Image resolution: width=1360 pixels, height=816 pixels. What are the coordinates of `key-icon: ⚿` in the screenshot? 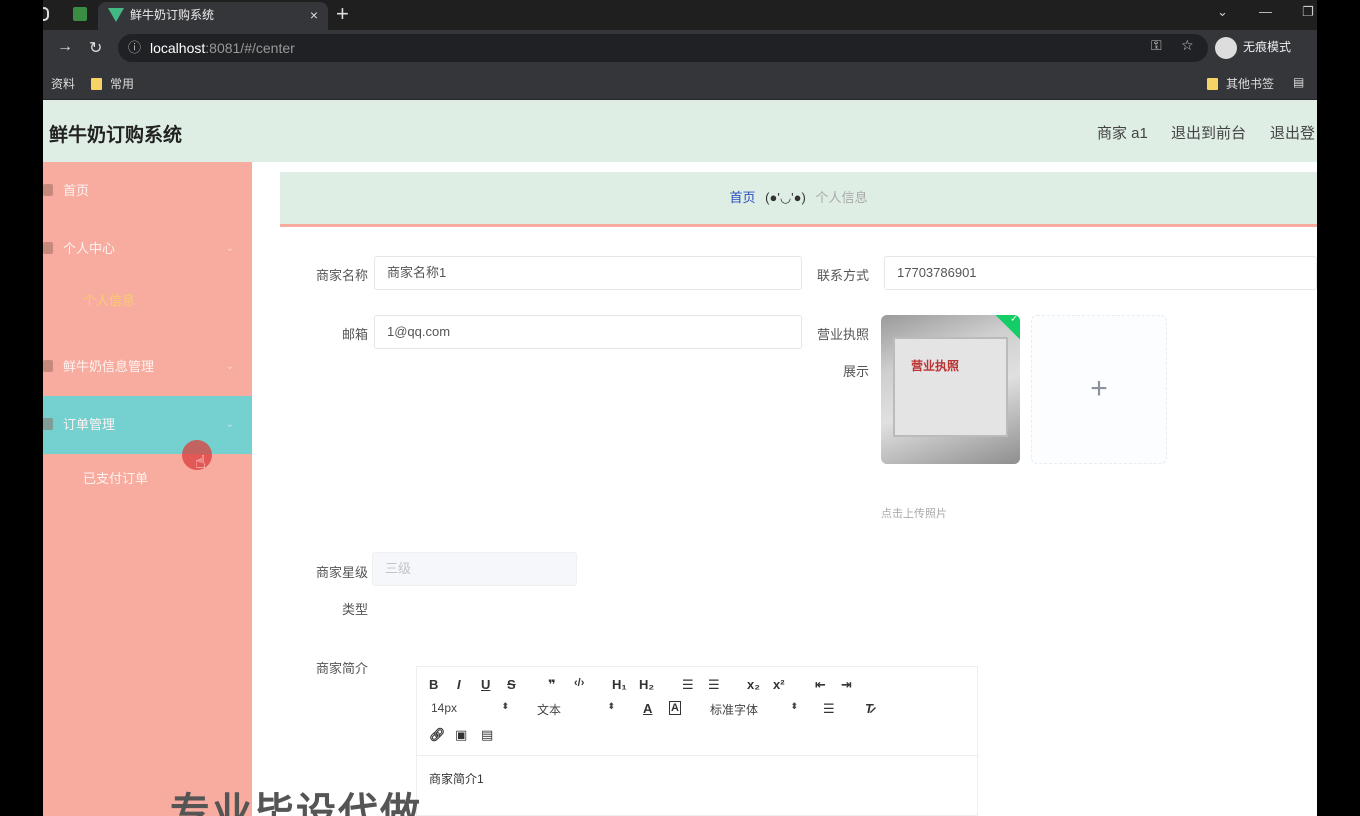 It's located at (1156, 45).